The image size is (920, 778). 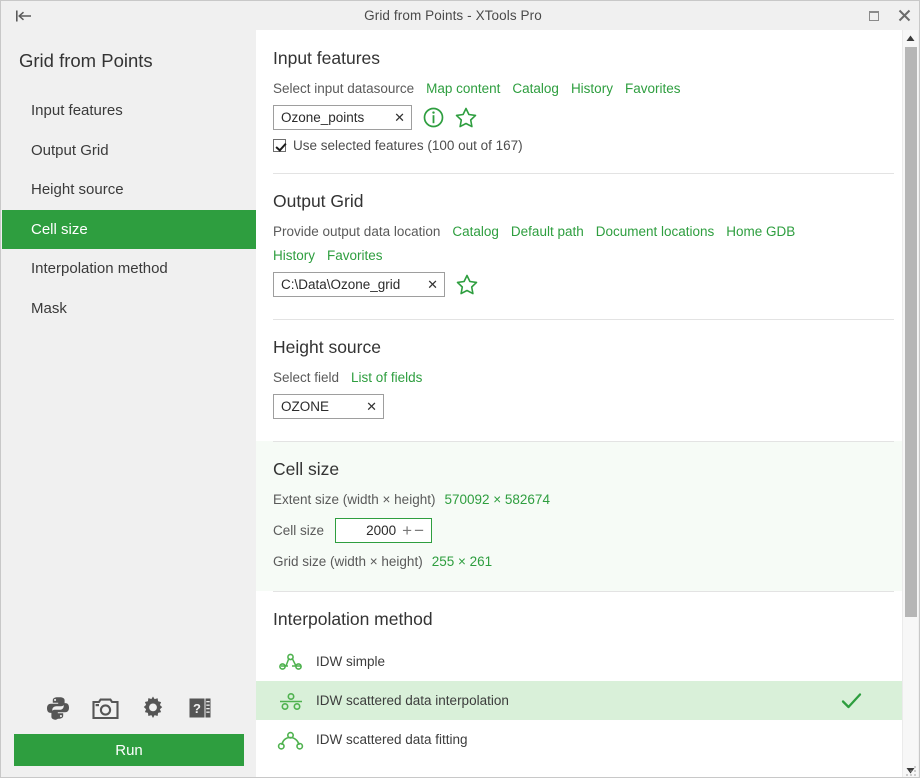 I want to click on input-datasource-row: Ozone_points ✕, so click(x=580, y=117).